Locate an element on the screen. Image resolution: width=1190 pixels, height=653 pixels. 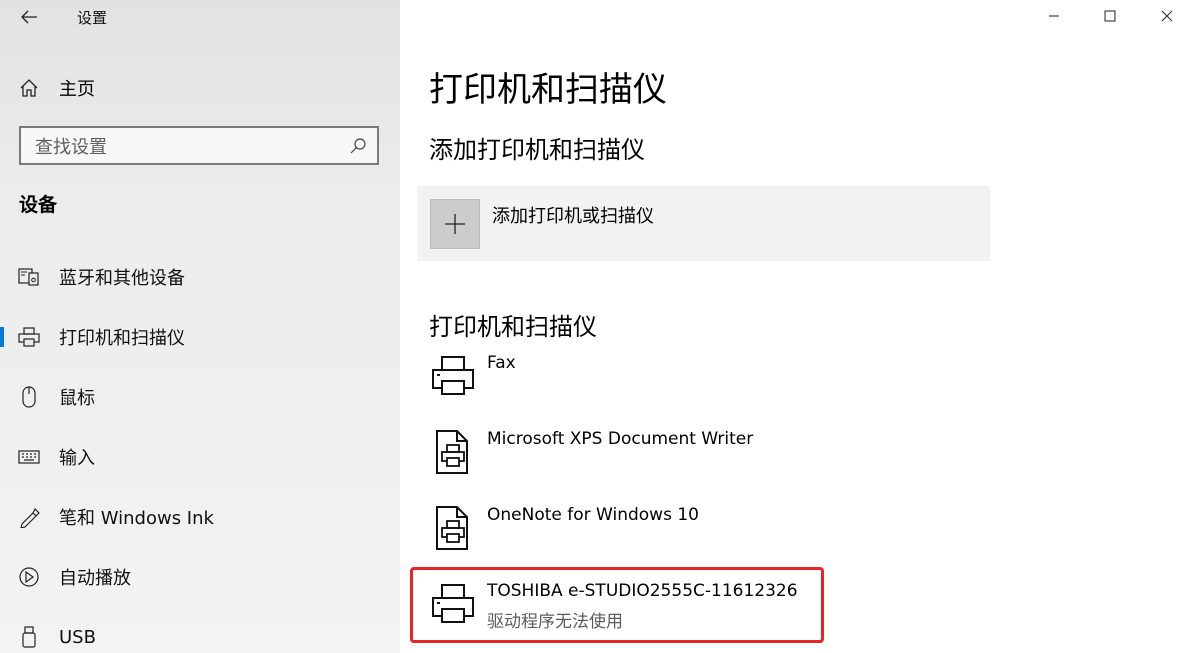
autoplay-icon is located at coordinates (29, 577).